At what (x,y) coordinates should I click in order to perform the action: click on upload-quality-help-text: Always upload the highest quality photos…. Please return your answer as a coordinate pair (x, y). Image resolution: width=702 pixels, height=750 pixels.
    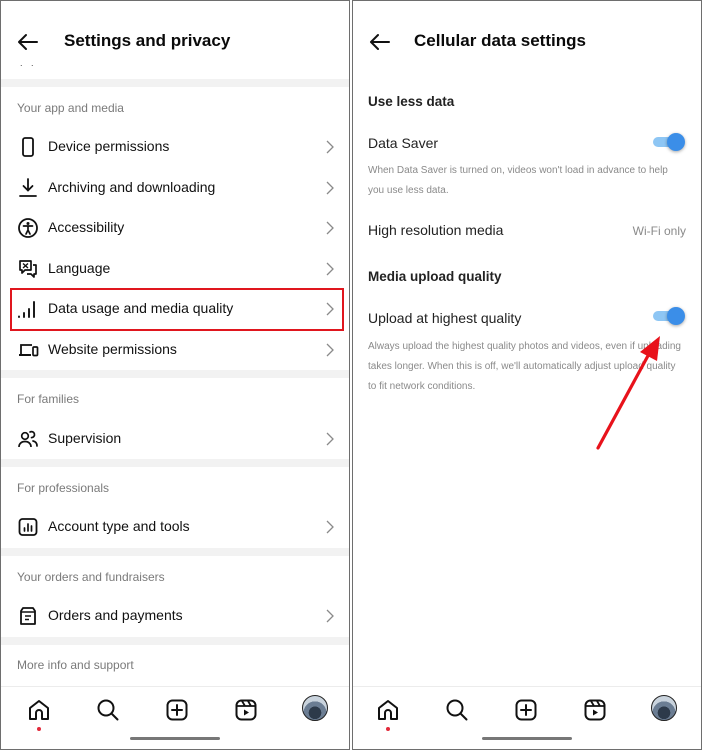
    Looking at the image, I should click on (524, 366).